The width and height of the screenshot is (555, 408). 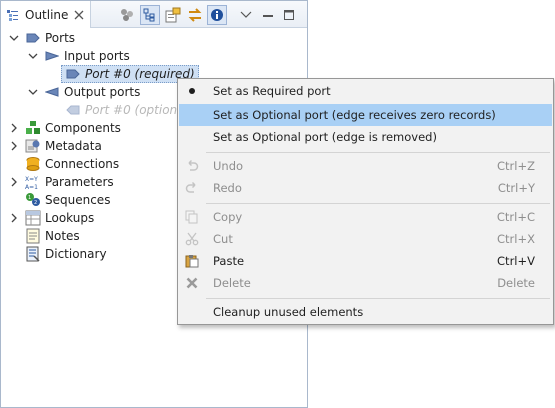 What do you see at coordinates (192, 239) in the screenshot?
I see `scissors-icon` at bounding box center [192, 239].